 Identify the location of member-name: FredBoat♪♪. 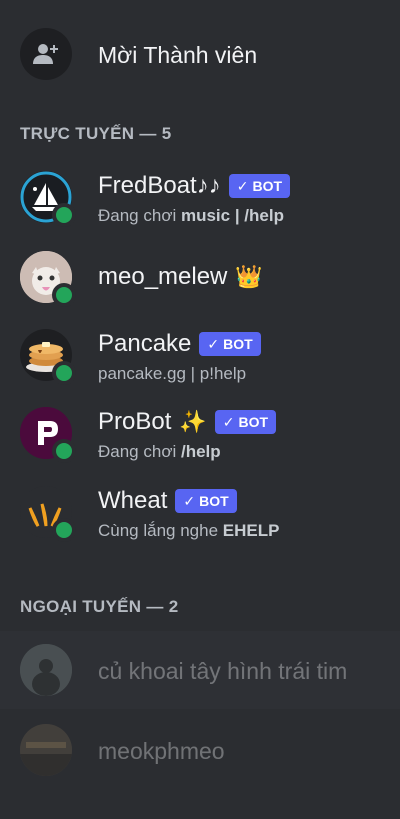
(159, 185).